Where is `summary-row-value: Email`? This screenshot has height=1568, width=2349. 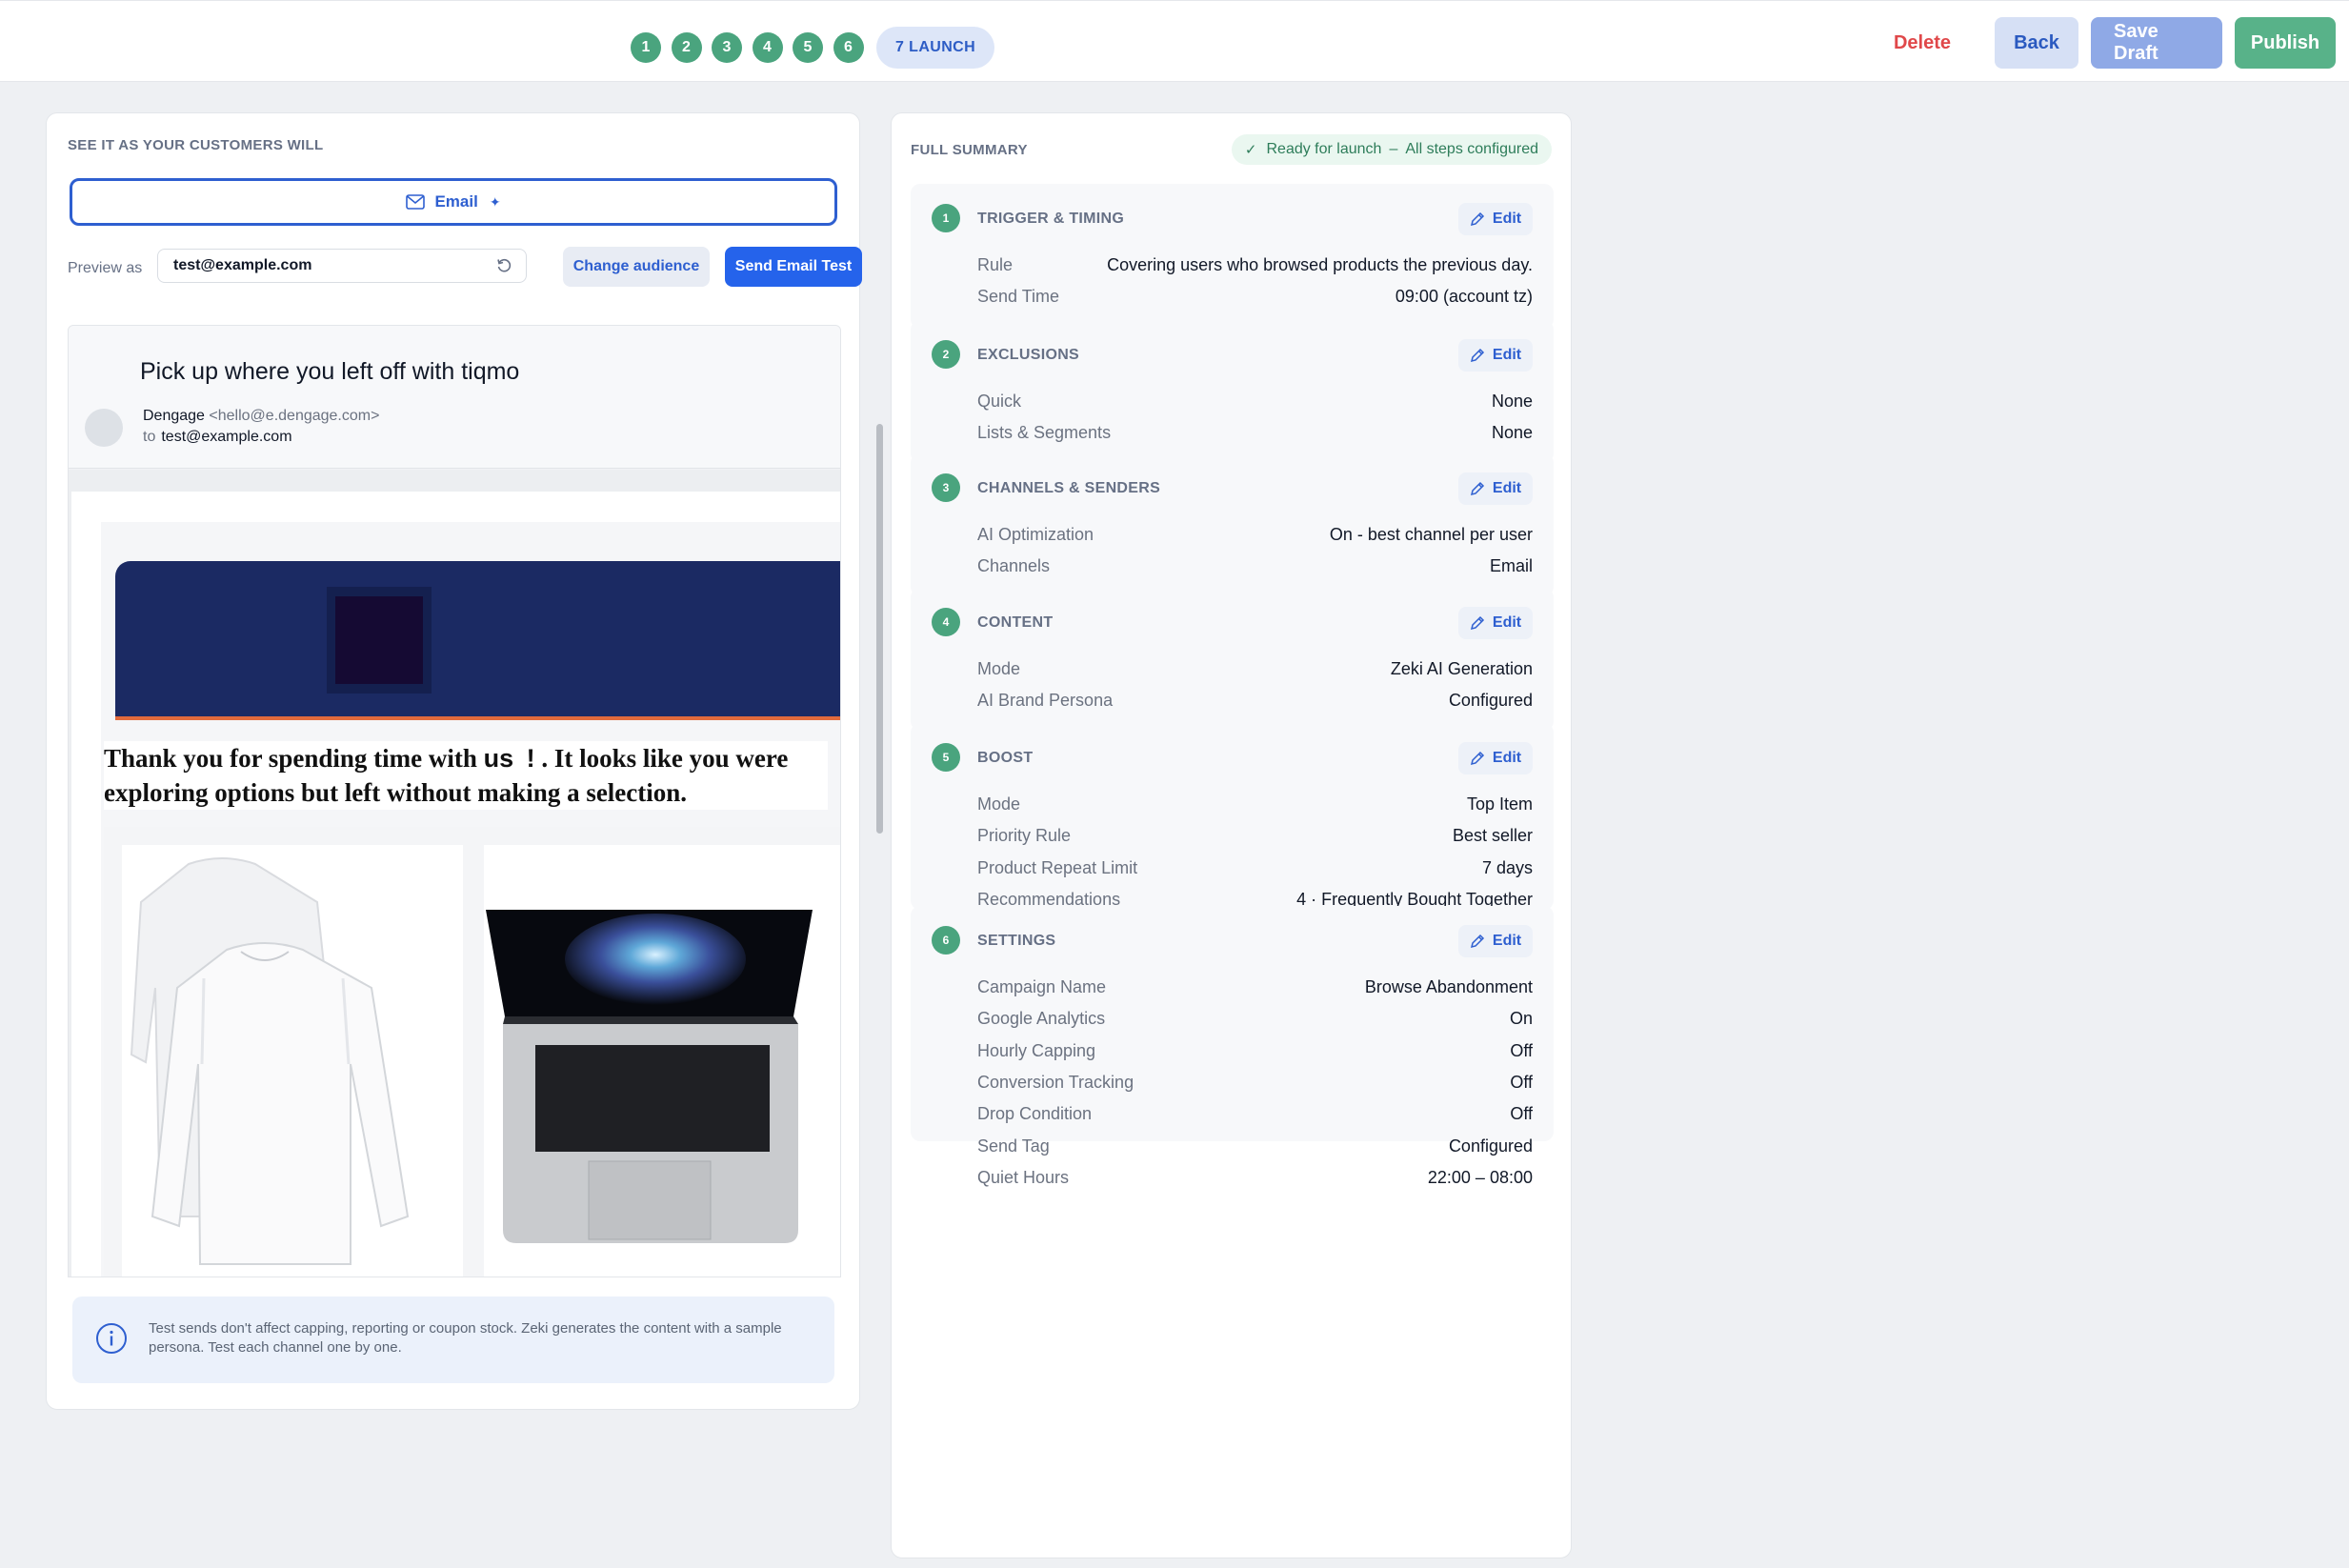 summary-row-value: Email is located at coordinates (1511, 566).